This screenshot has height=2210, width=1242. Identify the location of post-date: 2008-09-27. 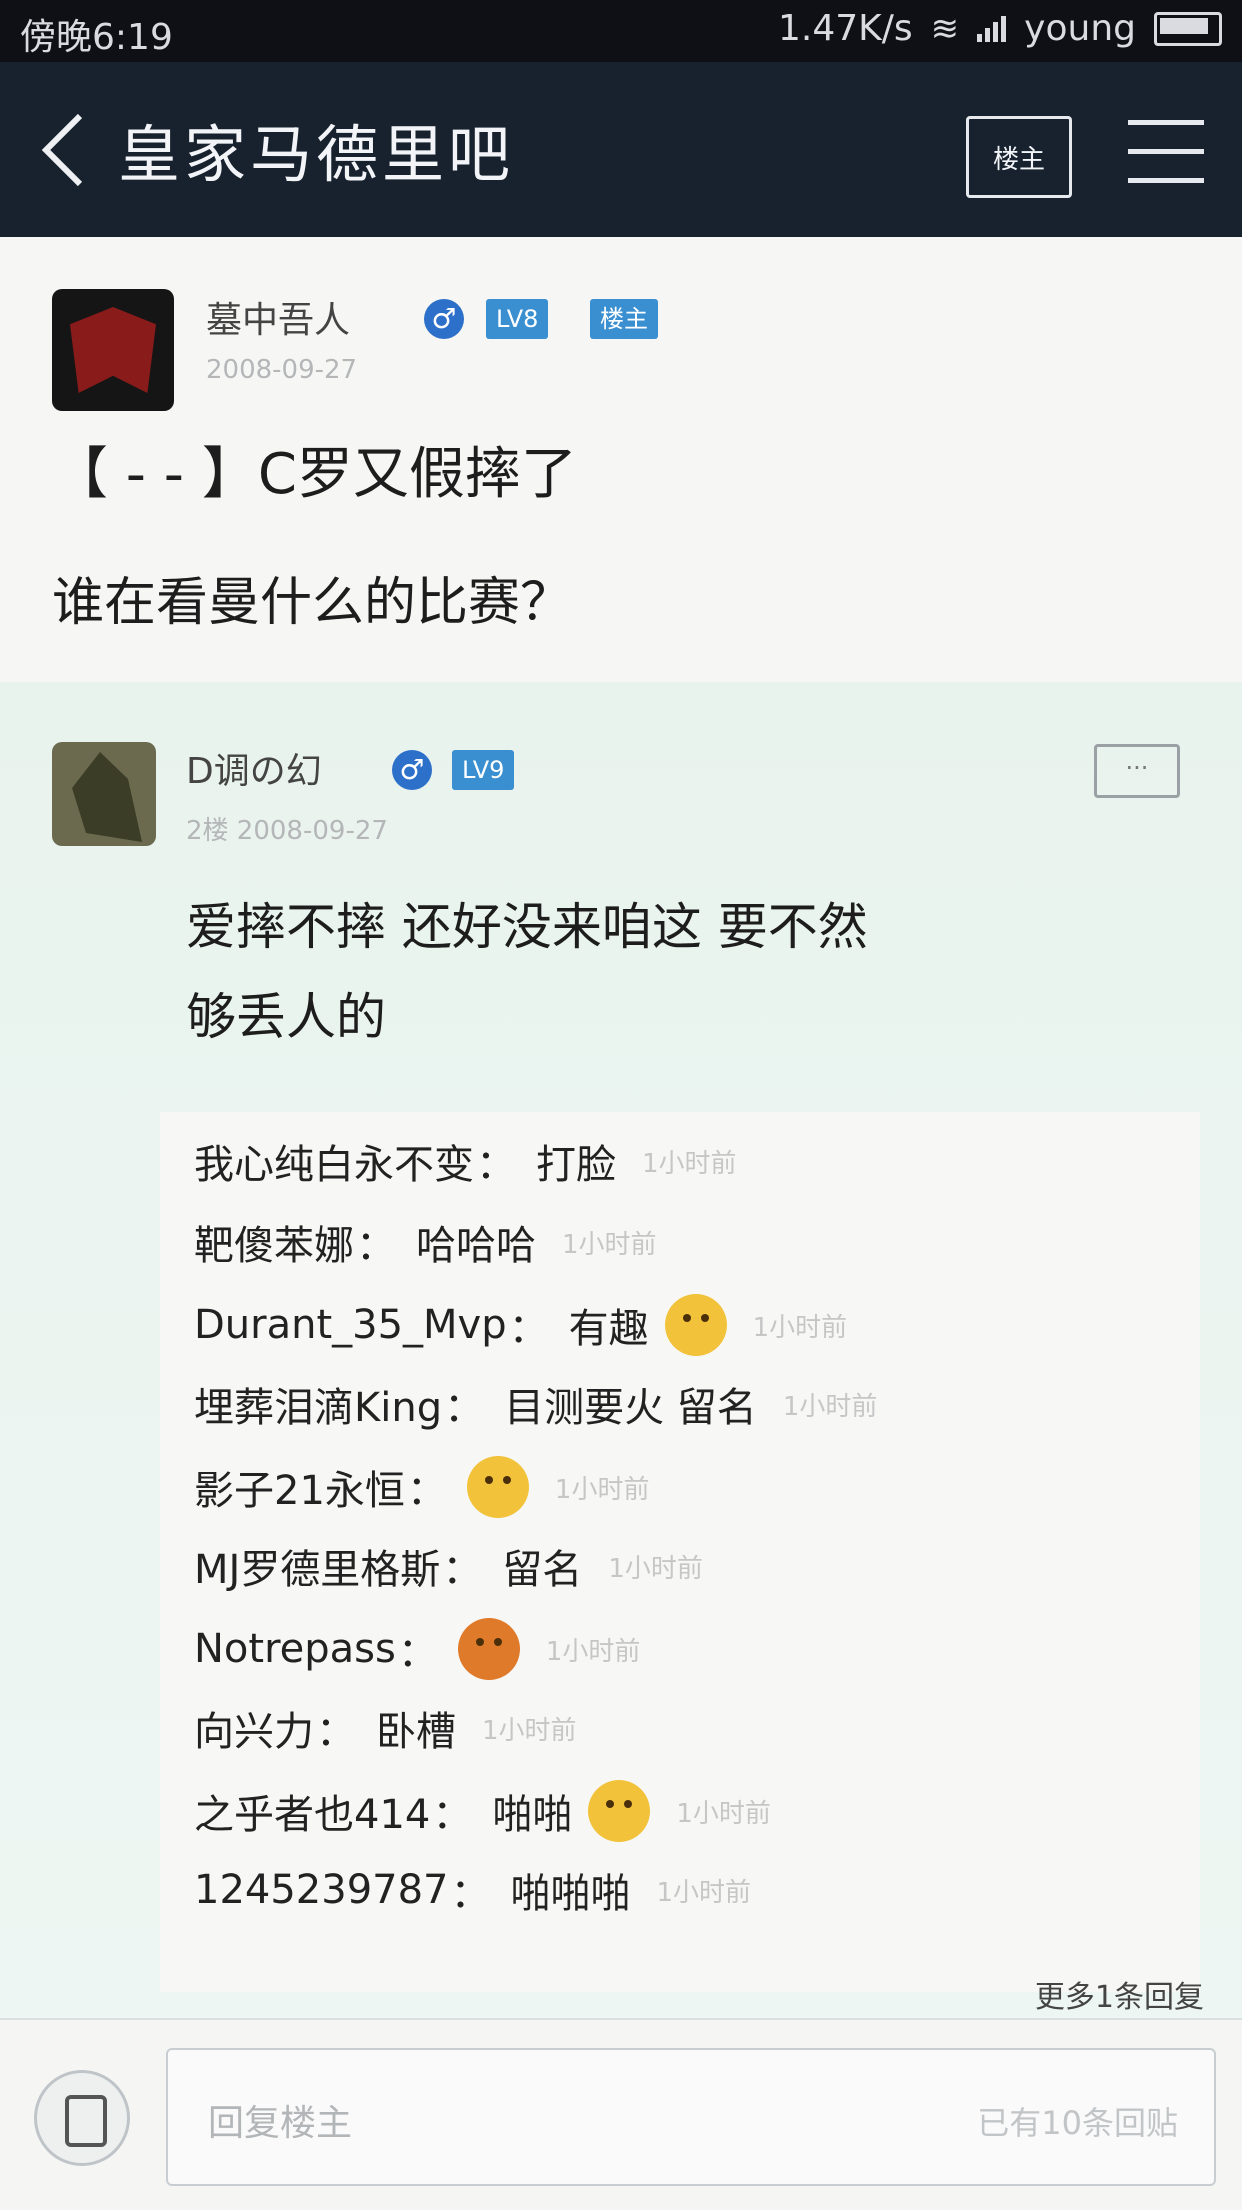
(282, 370).